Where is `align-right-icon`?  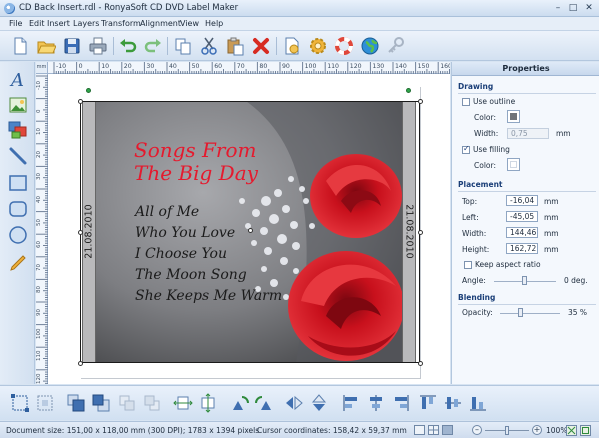
align-right-icon is located at coordinates (401, 403).